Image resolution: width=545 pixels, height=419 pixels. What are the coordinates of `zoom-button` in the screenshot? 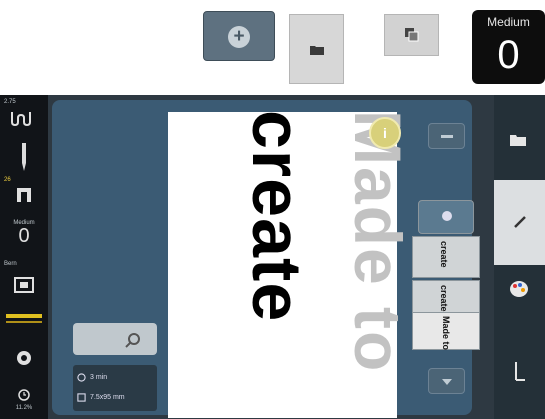 It's located at (115, 339).